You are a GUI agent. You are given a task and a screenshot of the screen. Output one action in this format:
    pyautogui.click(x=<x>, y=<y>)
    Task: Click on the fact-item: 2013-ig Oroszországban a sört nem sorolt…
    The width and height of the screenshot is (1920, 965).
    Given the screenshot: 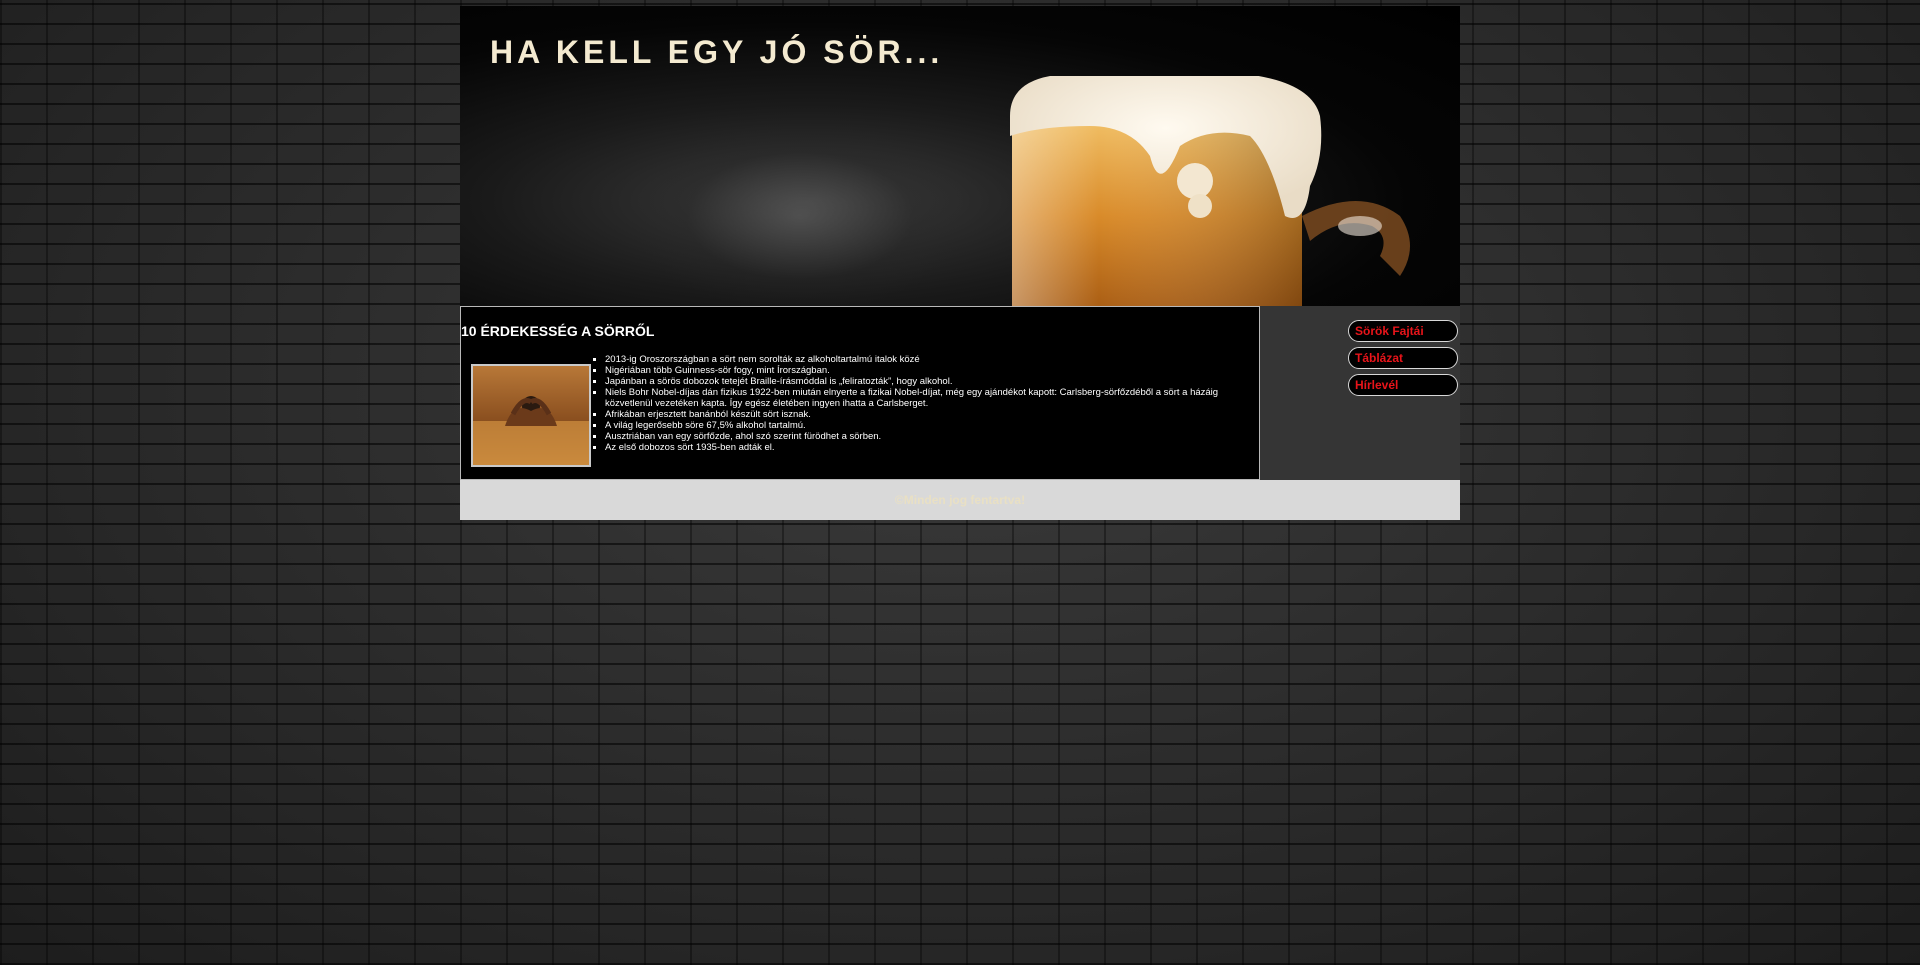 What is the action you would take?
    pyautogui.click(x=930, y=359)
    